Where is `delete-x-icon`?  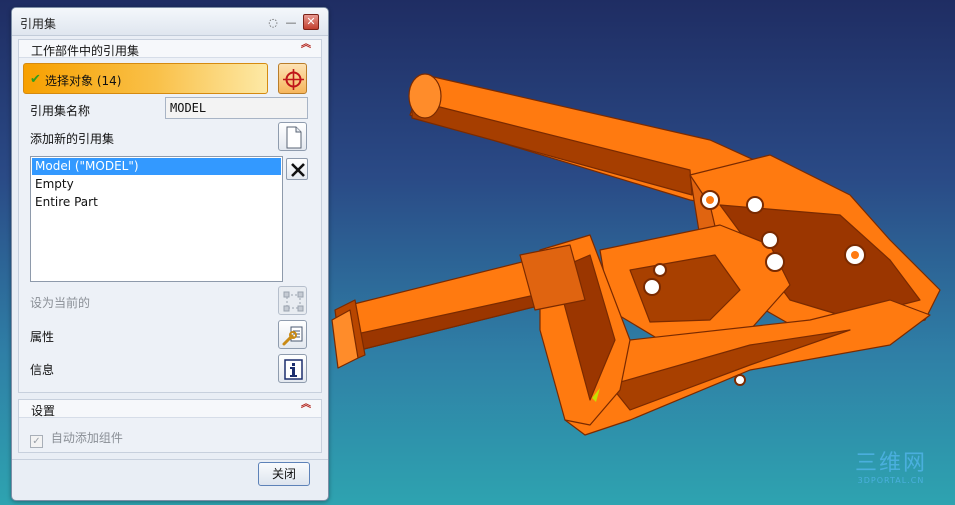
delete-x-icon is located at coordinates (298, 170).